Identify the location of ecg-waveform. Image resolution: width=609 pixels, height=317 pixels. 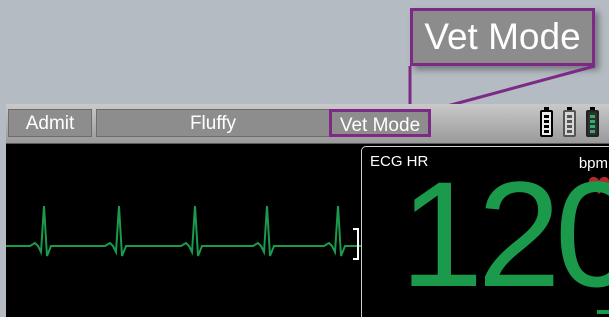
(183, 231).